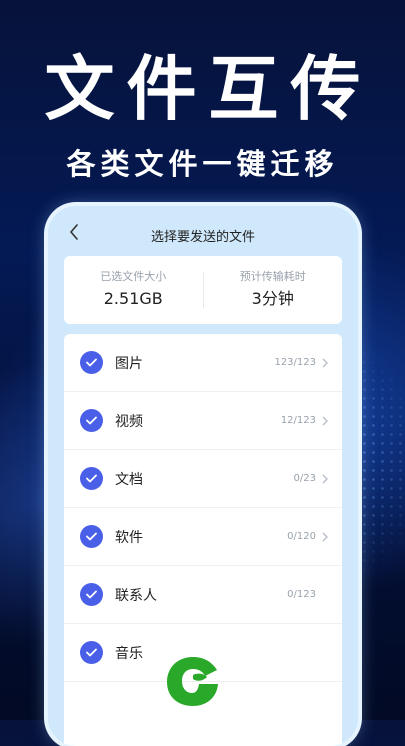  What do you see at coordinates (301, 536) in the screenshot?
I see `category-count: 0/120` at bounding box center [301, 536].